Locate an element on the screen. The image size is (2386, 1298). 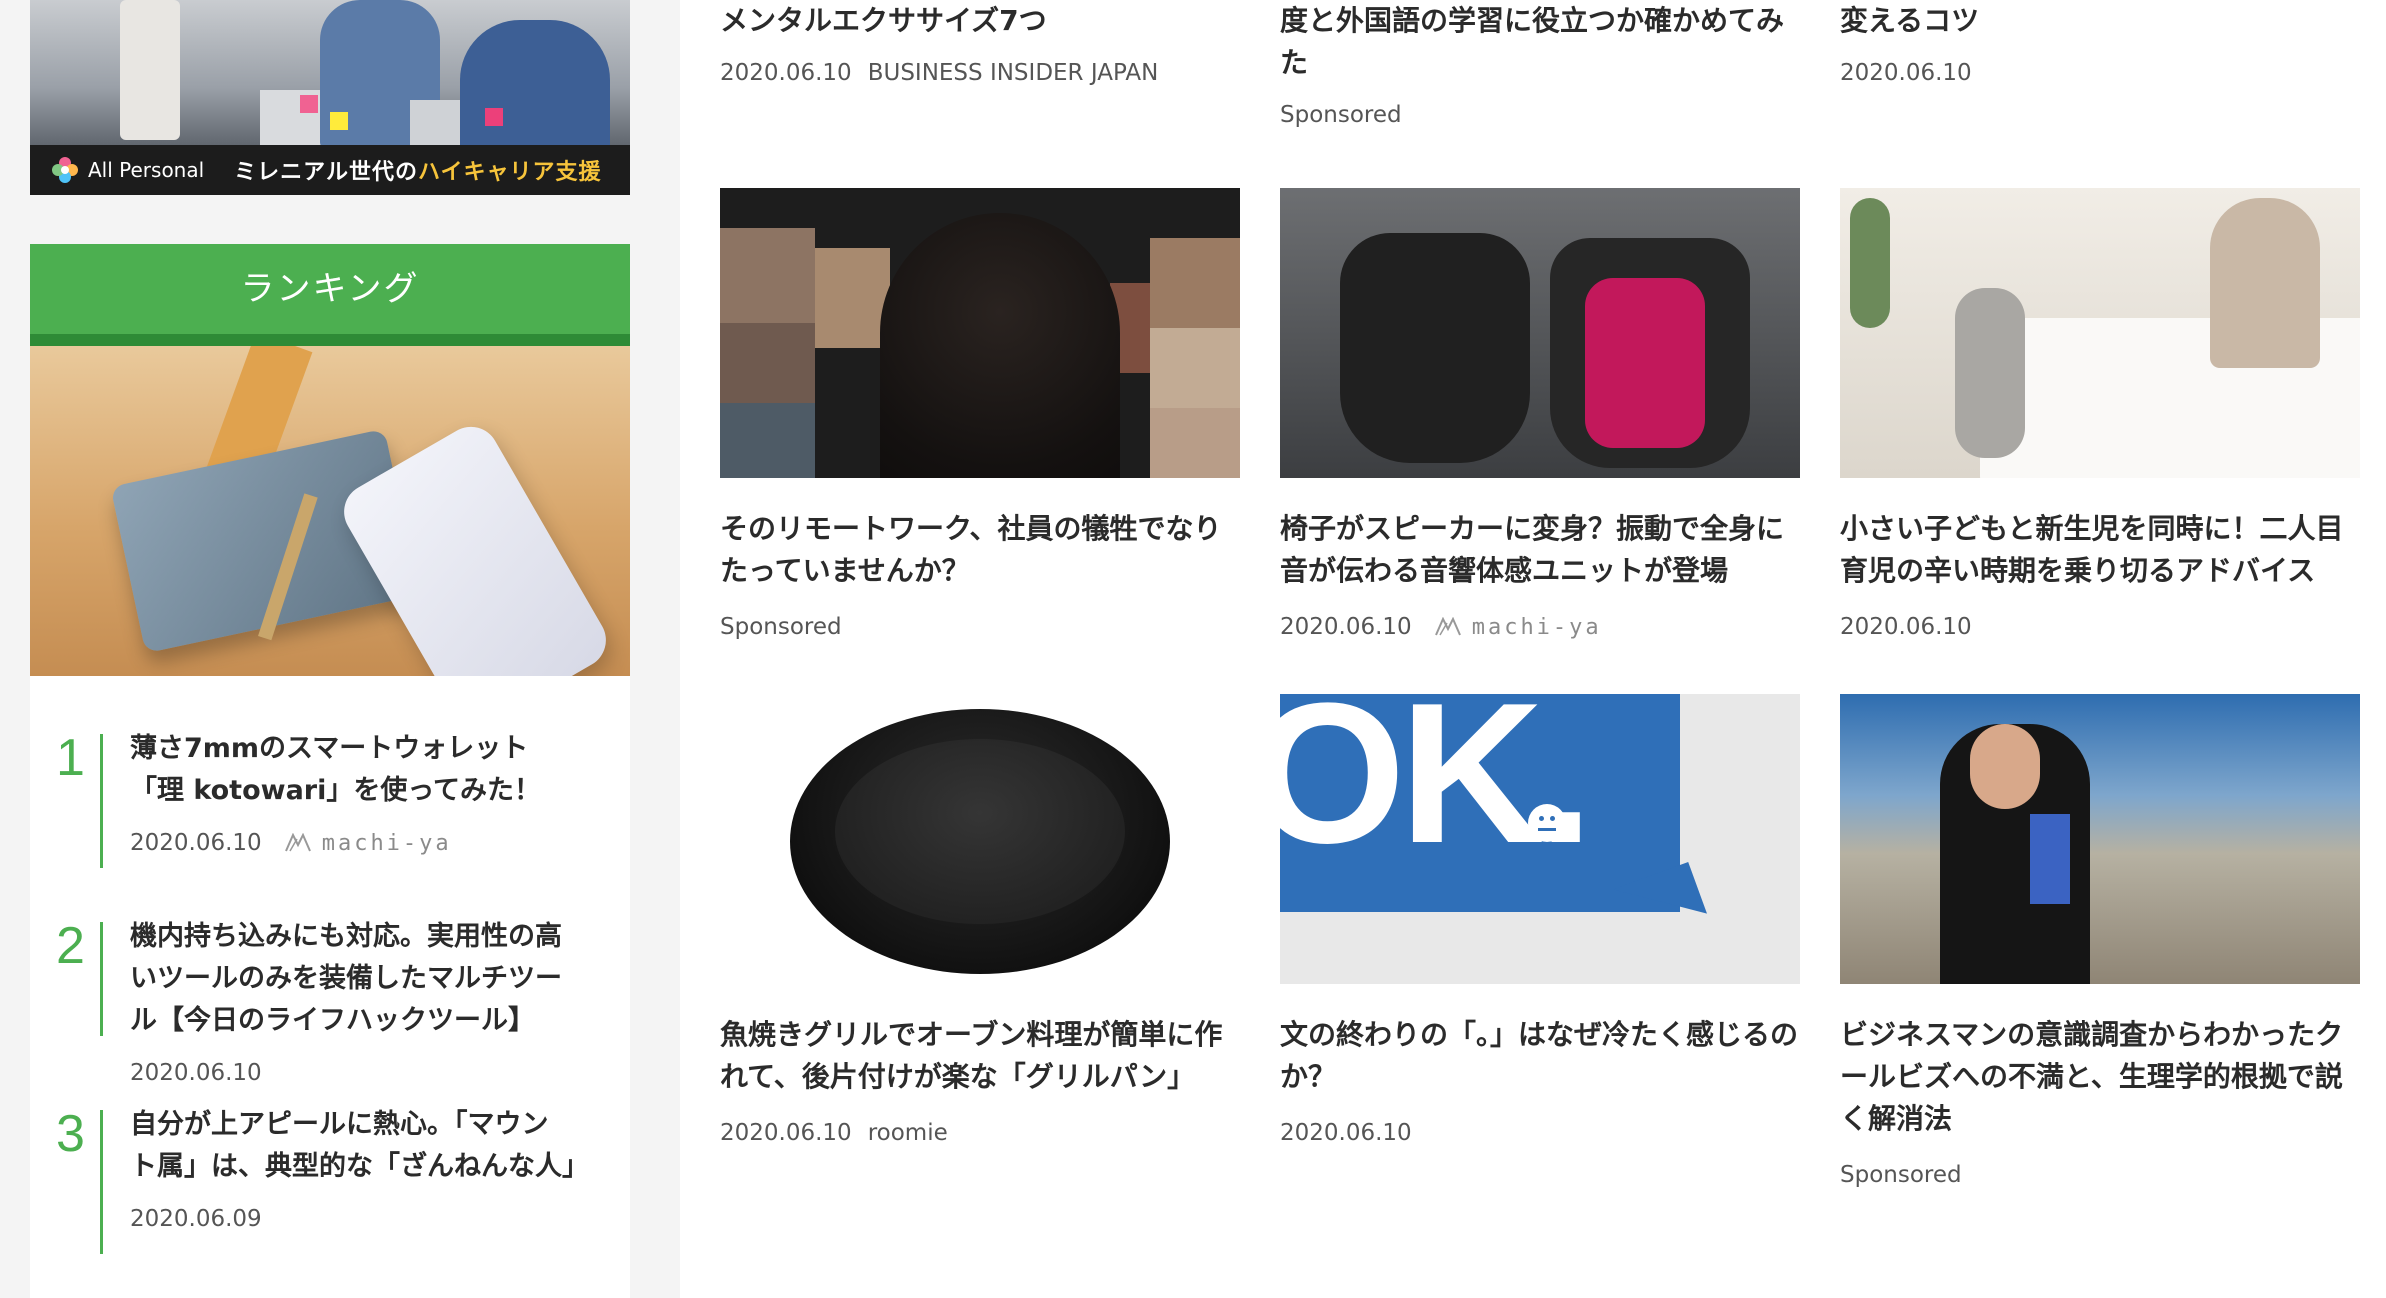
title-line: ト属」は、典型的な「ざんねんな人」 is located at coordinates (359, 1166).